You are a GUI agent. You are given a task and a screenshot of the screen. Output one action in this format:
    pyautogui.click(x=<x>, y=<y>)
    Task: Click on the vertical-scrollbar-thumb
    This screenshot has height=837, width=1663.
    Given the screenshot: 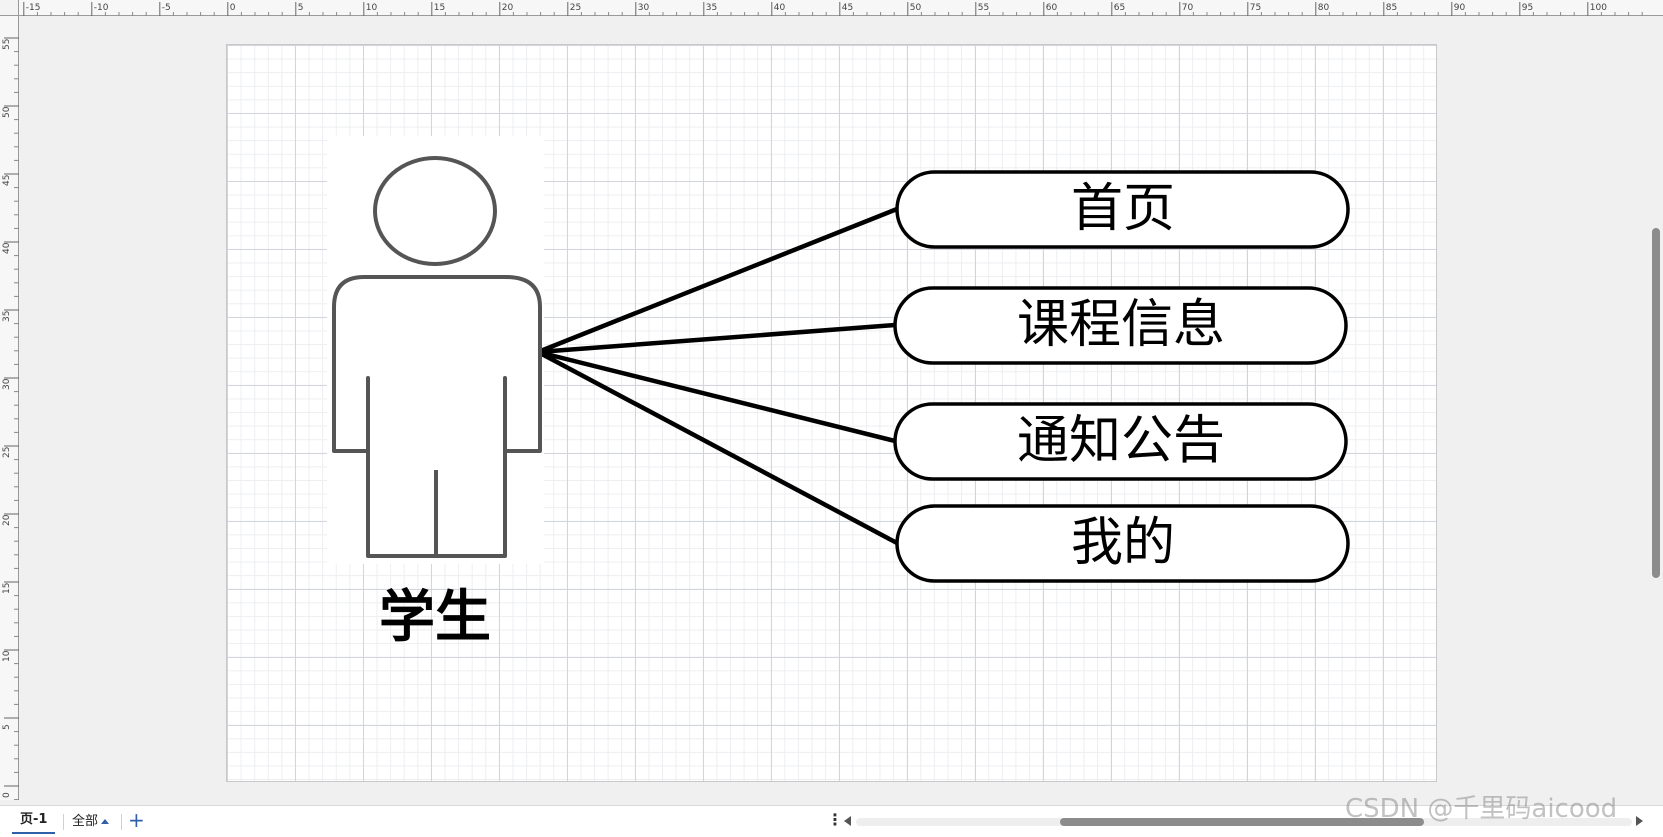 What is the action you would take?
    pyautogui.click(x=1656, y=403)
    